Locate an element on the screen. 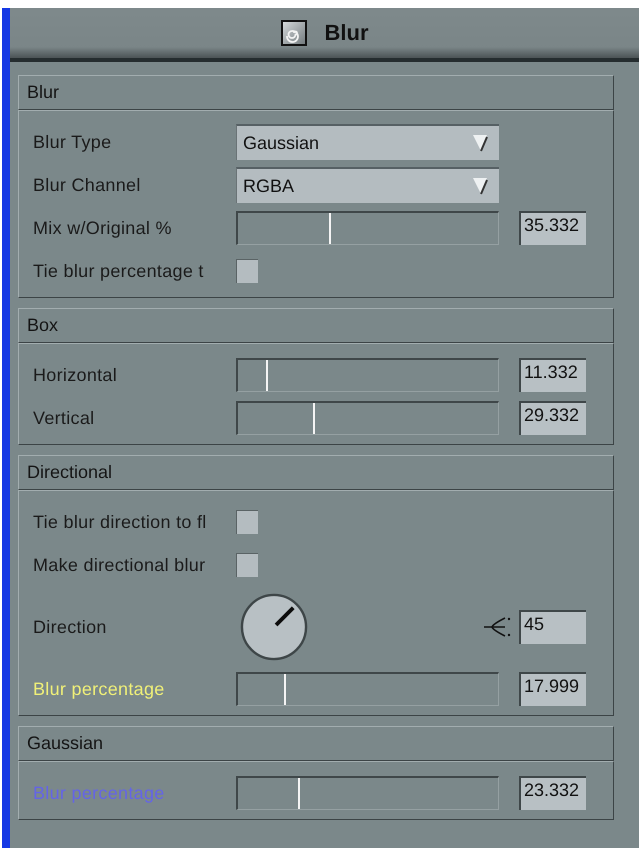 The width and height of the screenshot is (639, 856). value-field: 11.332 is located at coordinates (552, 375).